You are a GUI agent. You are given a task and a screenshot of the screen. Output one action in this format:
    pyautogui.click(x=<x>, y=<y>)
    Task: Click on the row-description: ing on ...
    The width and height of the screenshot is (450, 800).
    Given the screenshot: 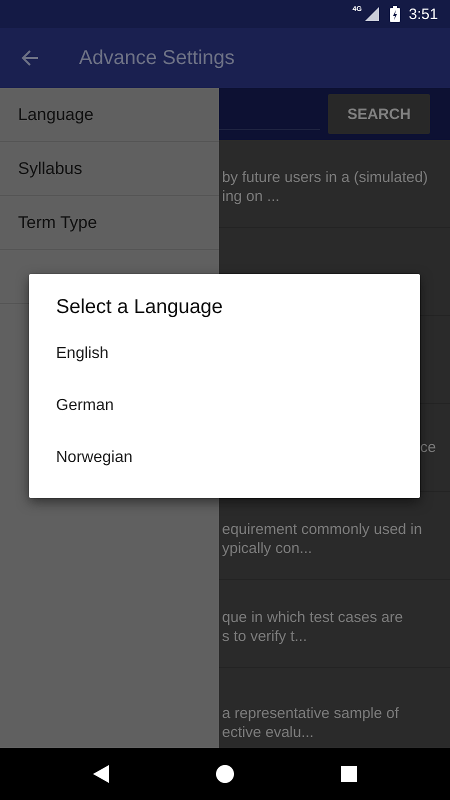 What is the action you would take?
    pyautogui.click(x=251, y=196)
    